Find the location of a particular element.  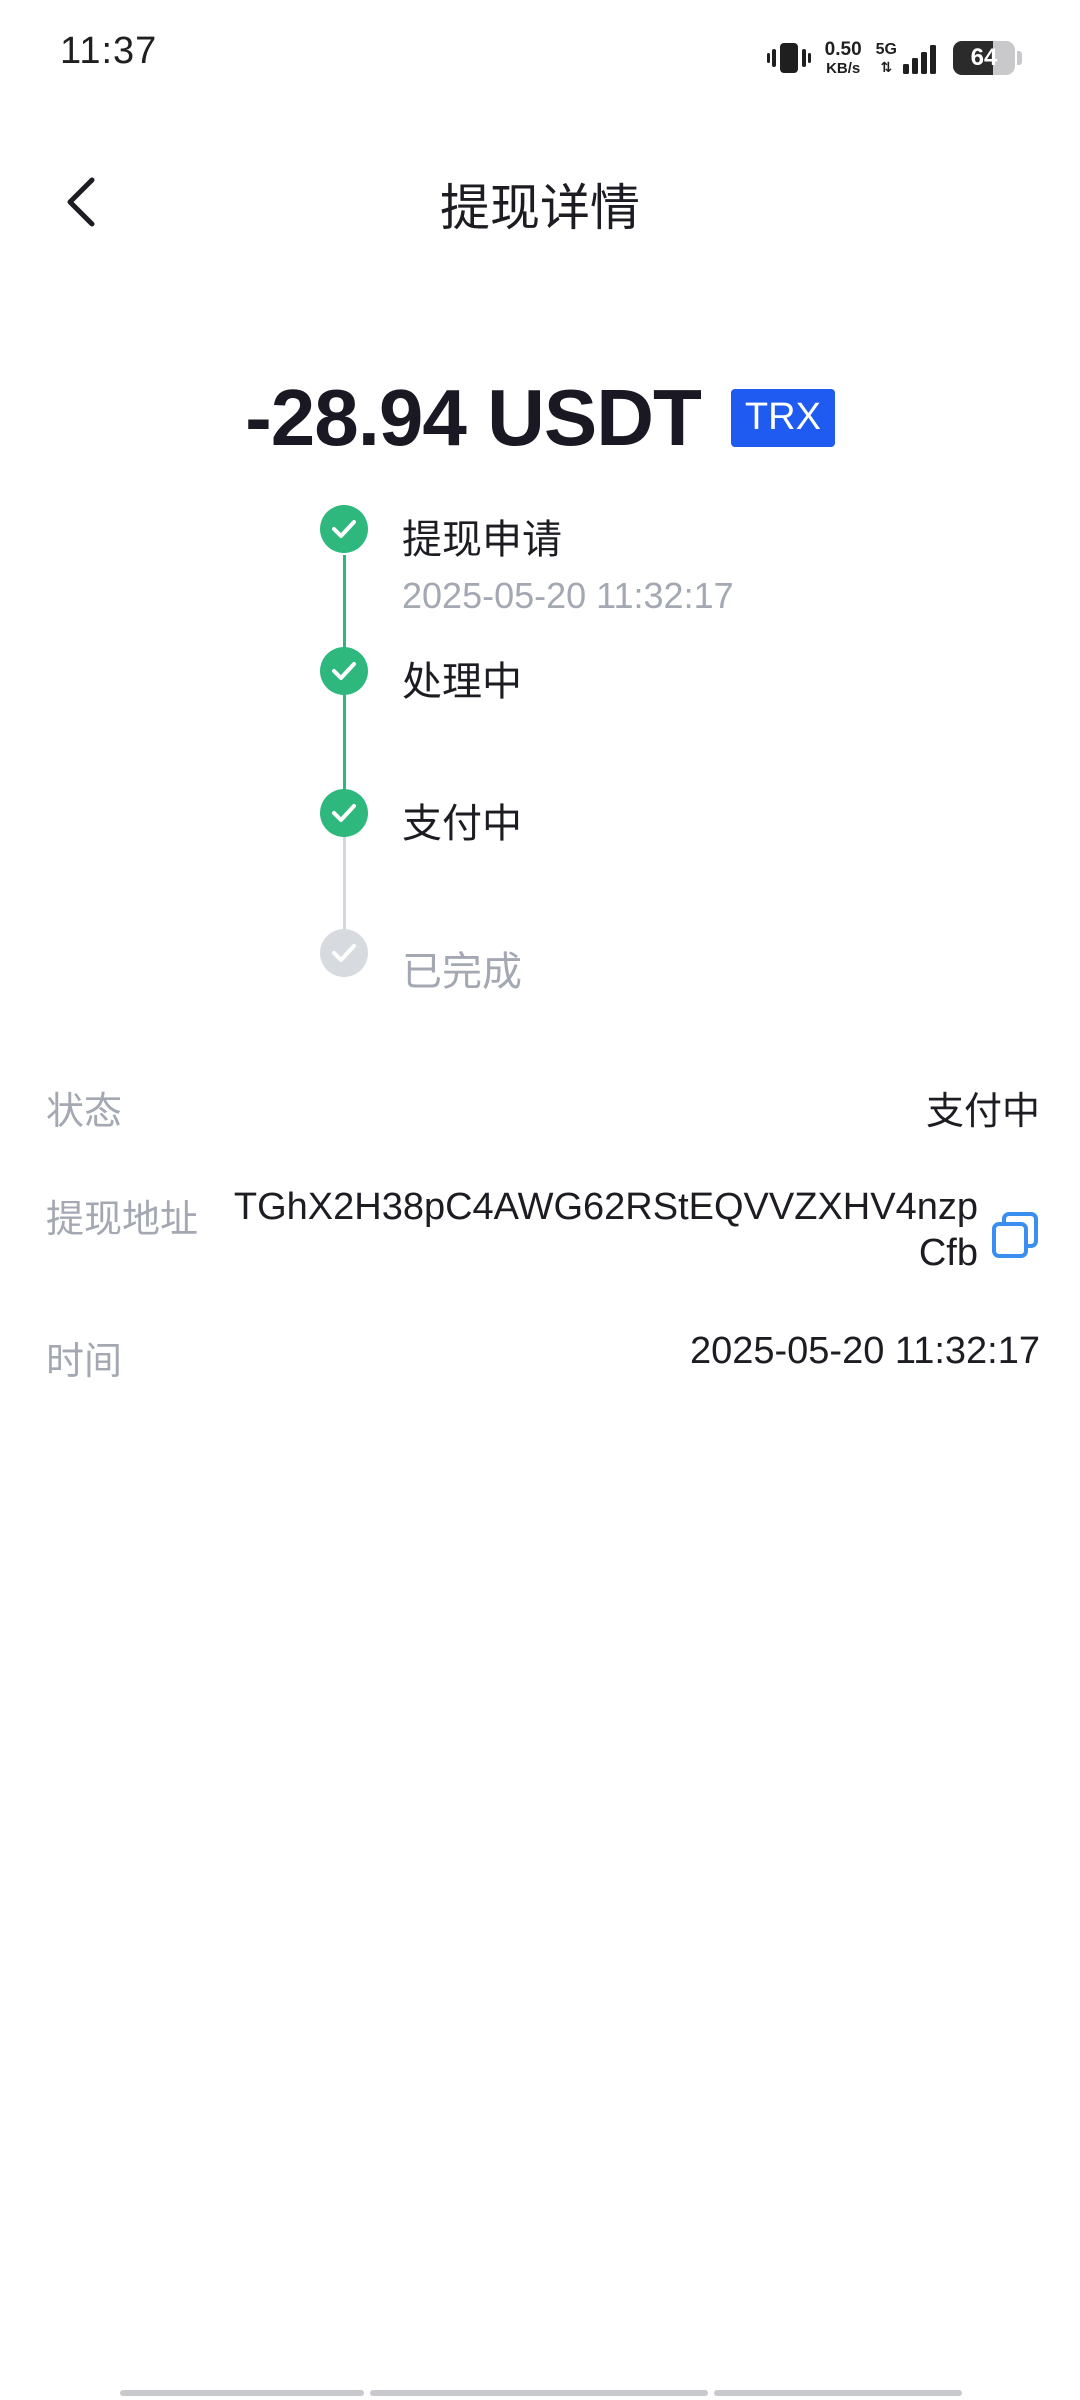

address-label: 提现地址 is located at coordinates (122, 1220).